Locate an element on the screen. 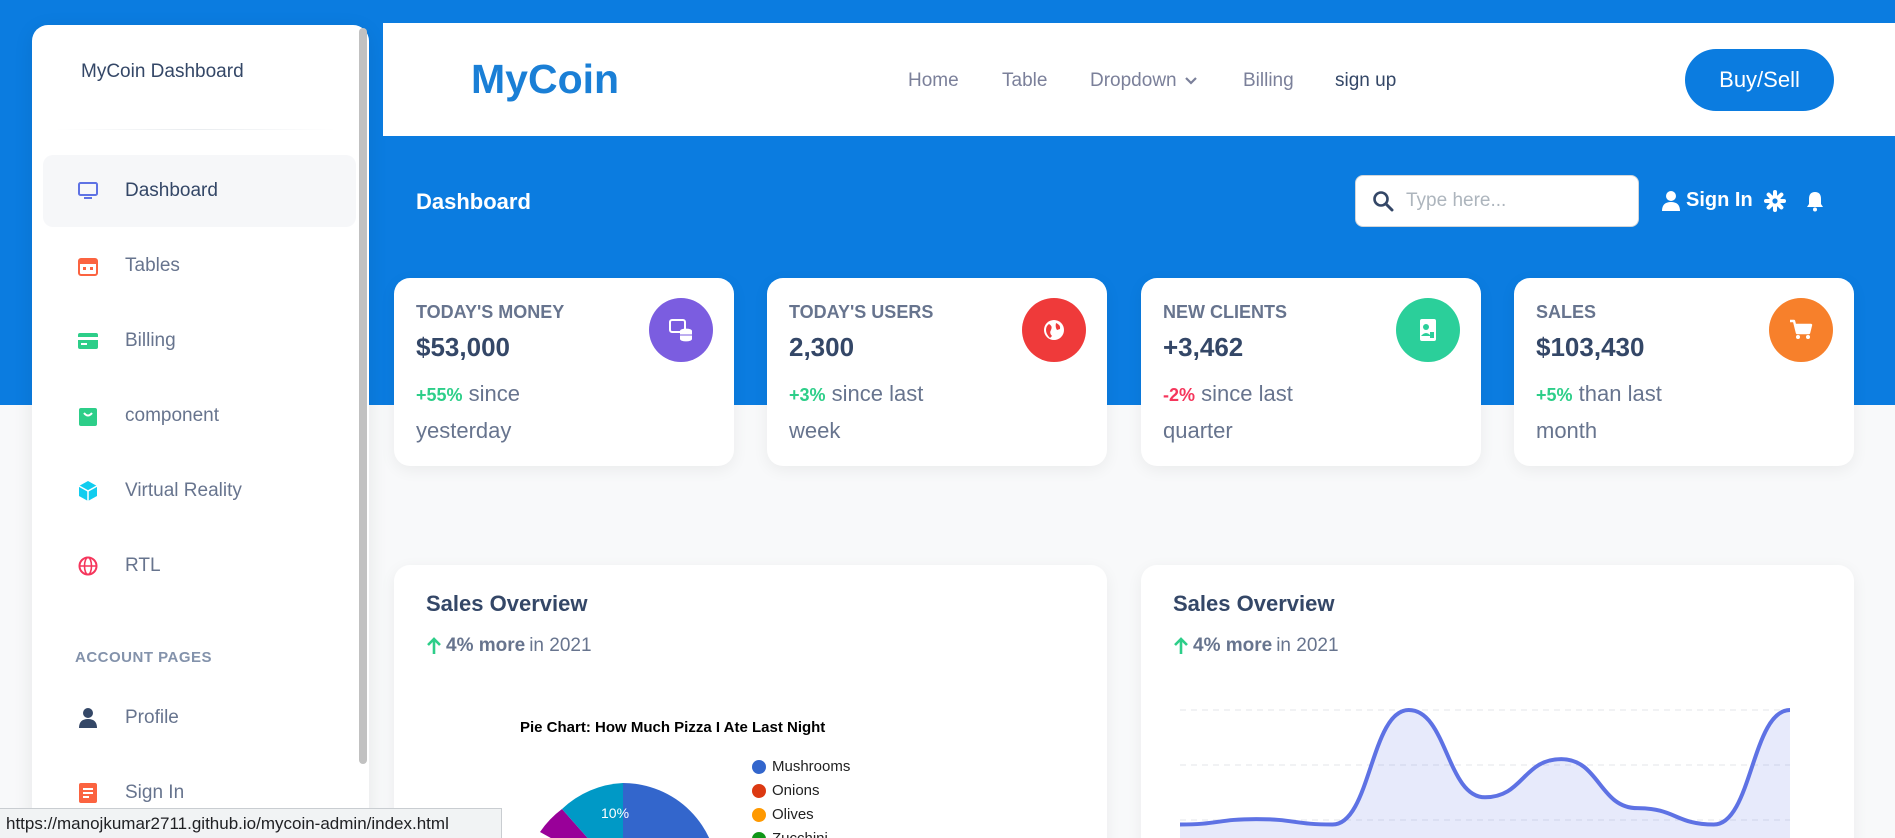  gear-icon is located at coordinates (1775, 201).